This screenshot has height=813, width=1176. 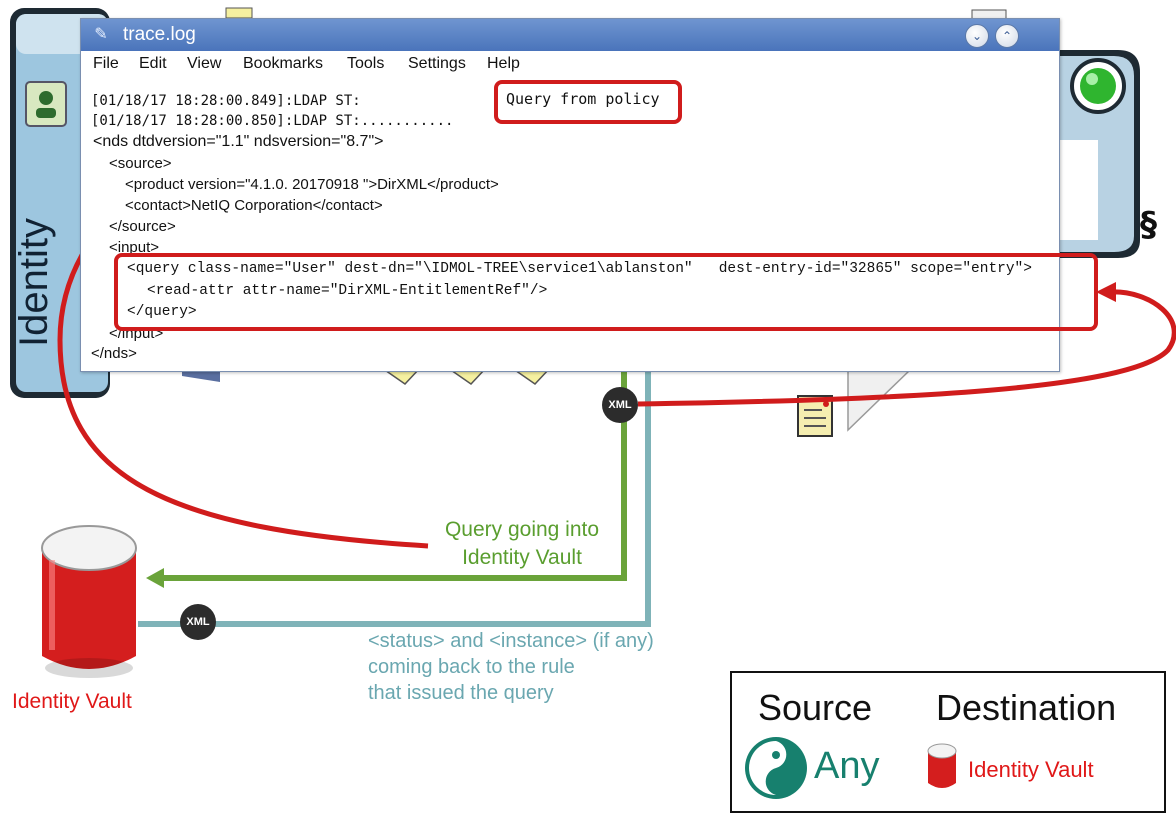 What do you see at coordinates (1148, 225) in the screenshot?
I see `link-icon: §` at bounding box center [1148, 225].